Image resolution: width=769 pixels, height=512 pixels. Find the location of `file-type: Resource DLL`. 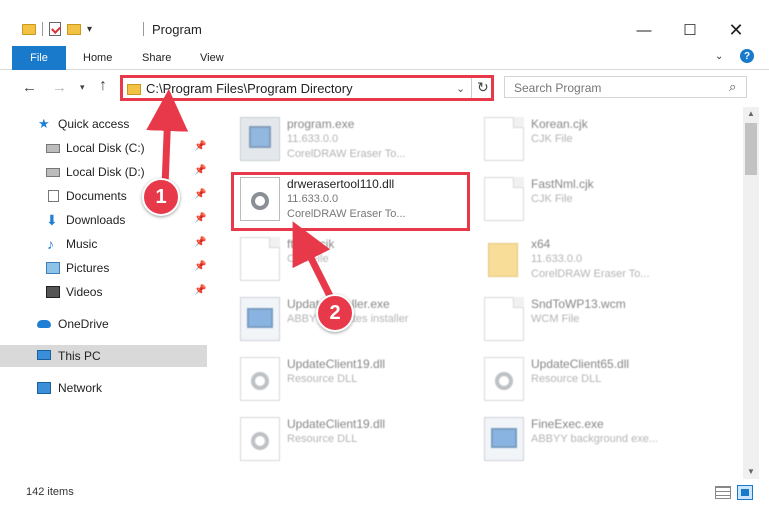

file-type: Resource DLL is located at coordinates (566, 379).